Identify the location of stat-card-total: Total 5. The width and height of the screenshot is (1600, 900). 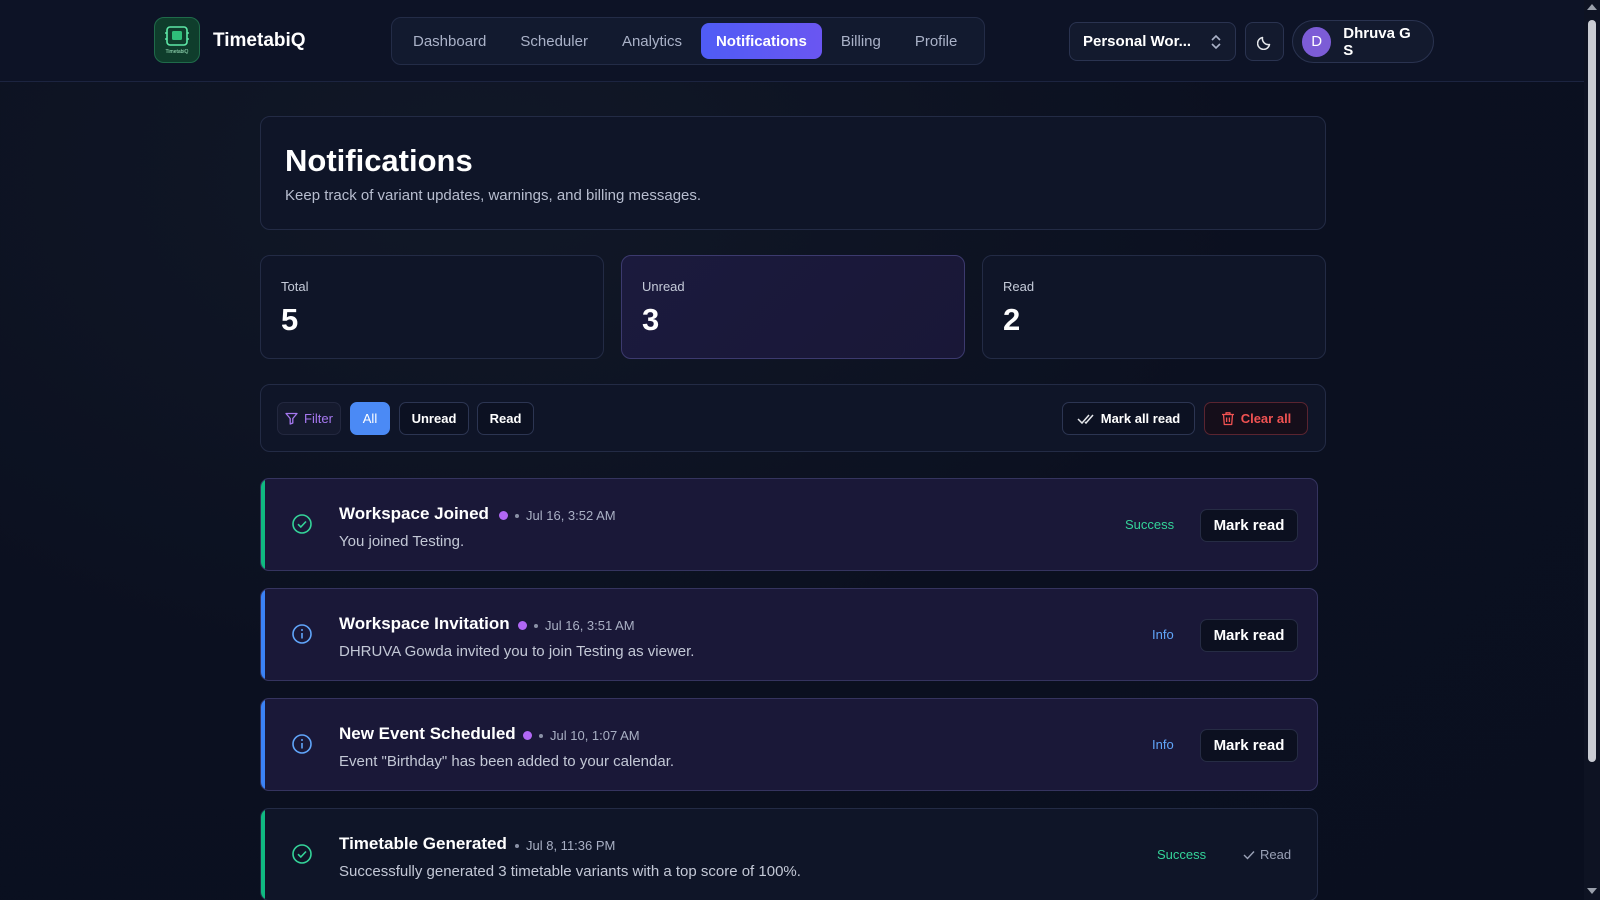
(432, 307).